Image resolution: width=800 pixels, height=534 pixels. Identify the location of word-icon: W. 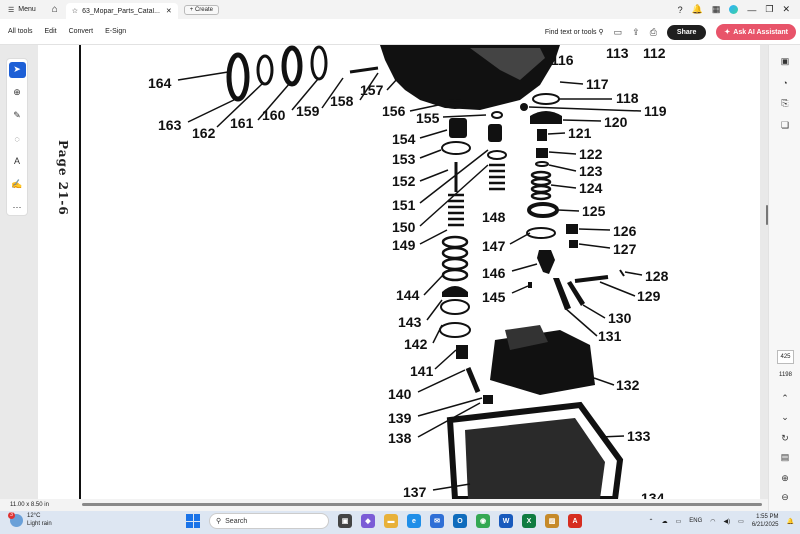
(506, 521).